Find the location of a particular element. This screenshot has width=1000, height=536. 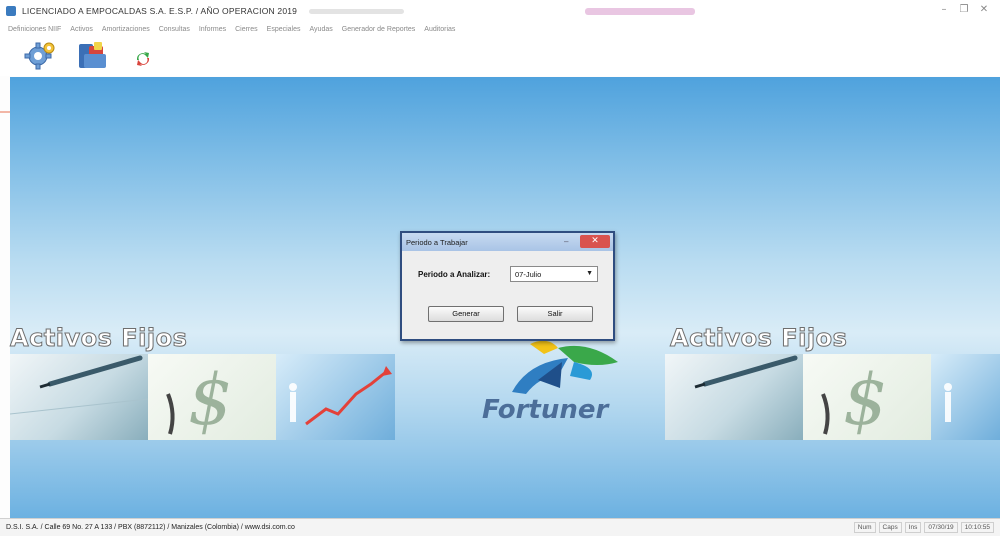

status-date: 07/30/19 is located at coordinates (941, 527).